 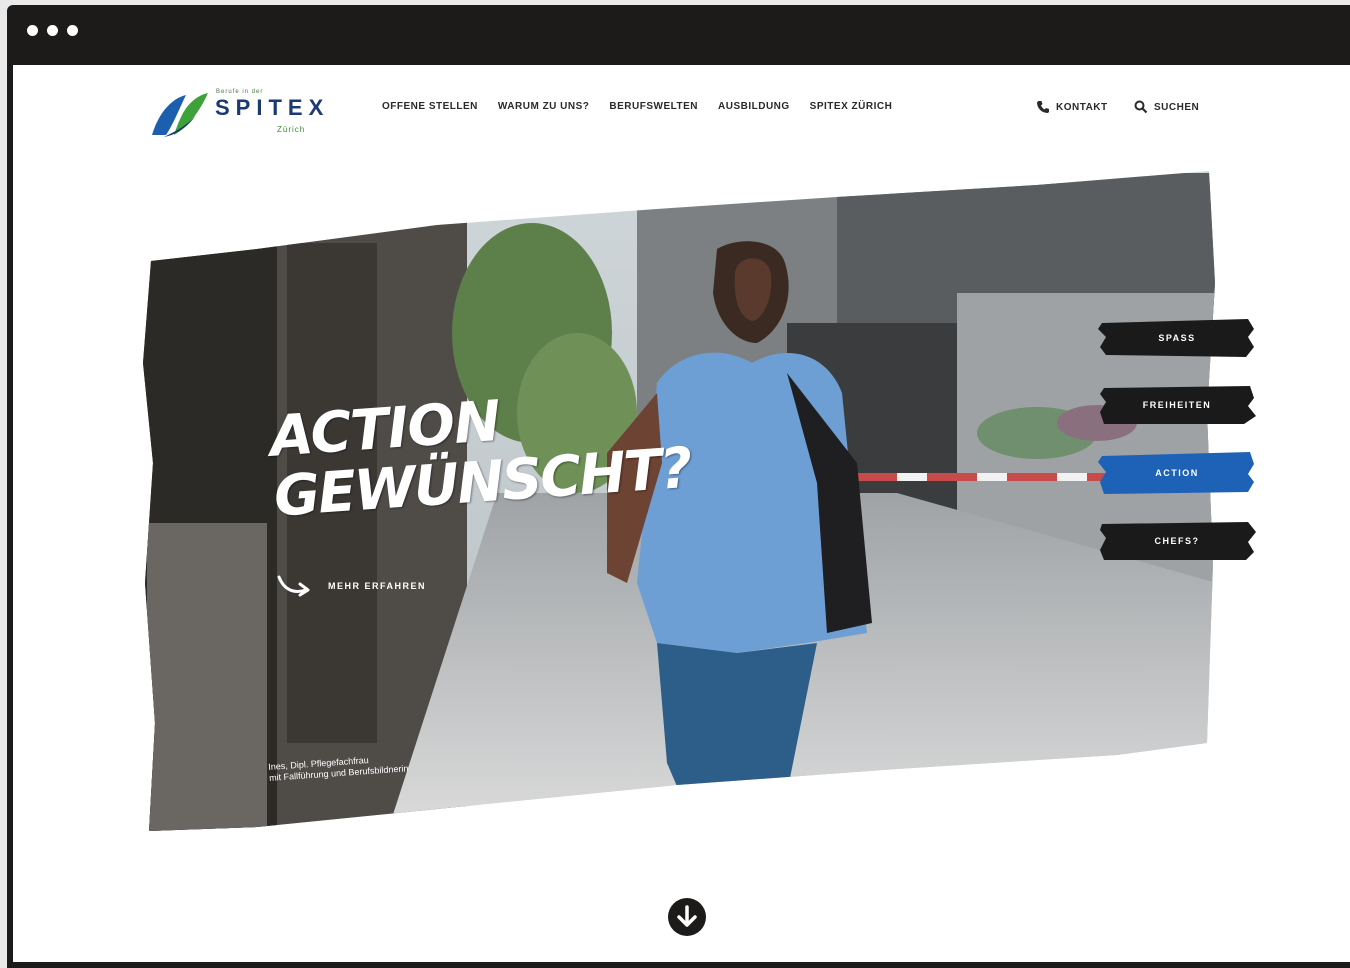 I want to click on phone-icon, so click(x=1043, y=107).